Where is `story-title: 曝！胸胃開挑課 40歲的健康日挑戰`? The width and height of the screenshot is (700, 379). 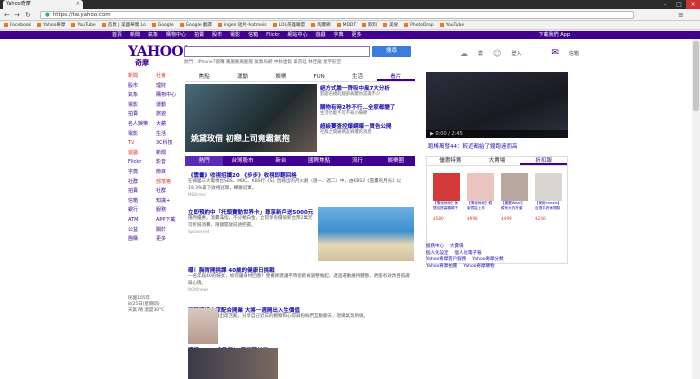
story-title: 曝！胸胃開挑課 40歲的健康日挑戰 is located at coordinates (301, 270).